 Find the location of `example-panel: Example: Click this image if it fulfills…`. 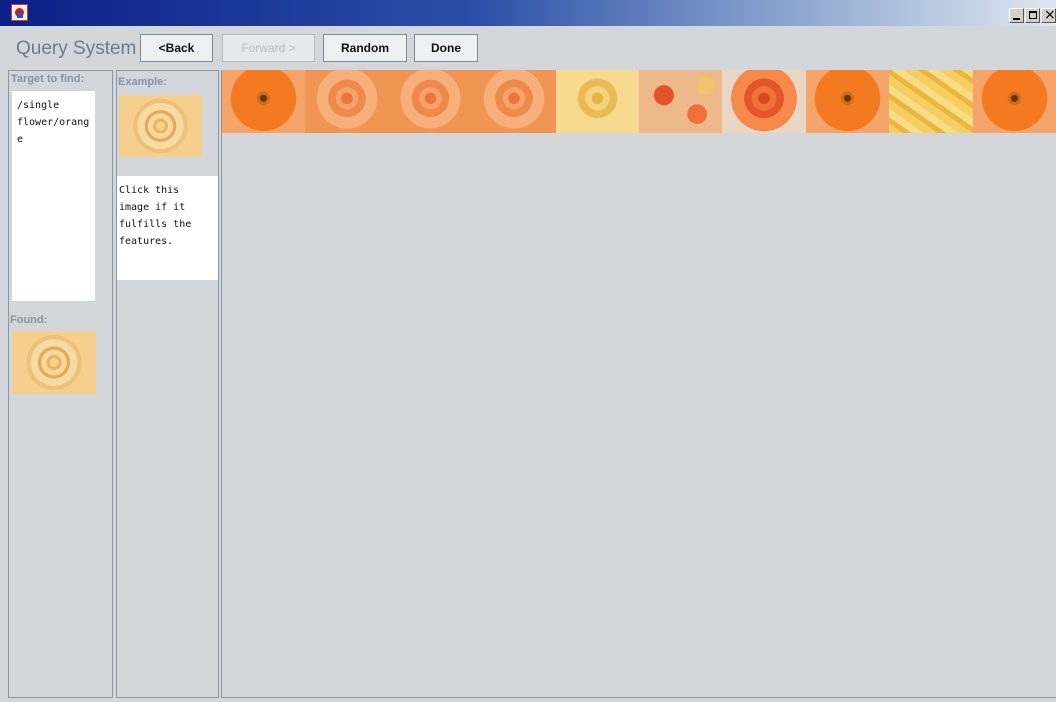

example-panel: Example: Click this image if it fulfills… is located at coordinates (167, 384).